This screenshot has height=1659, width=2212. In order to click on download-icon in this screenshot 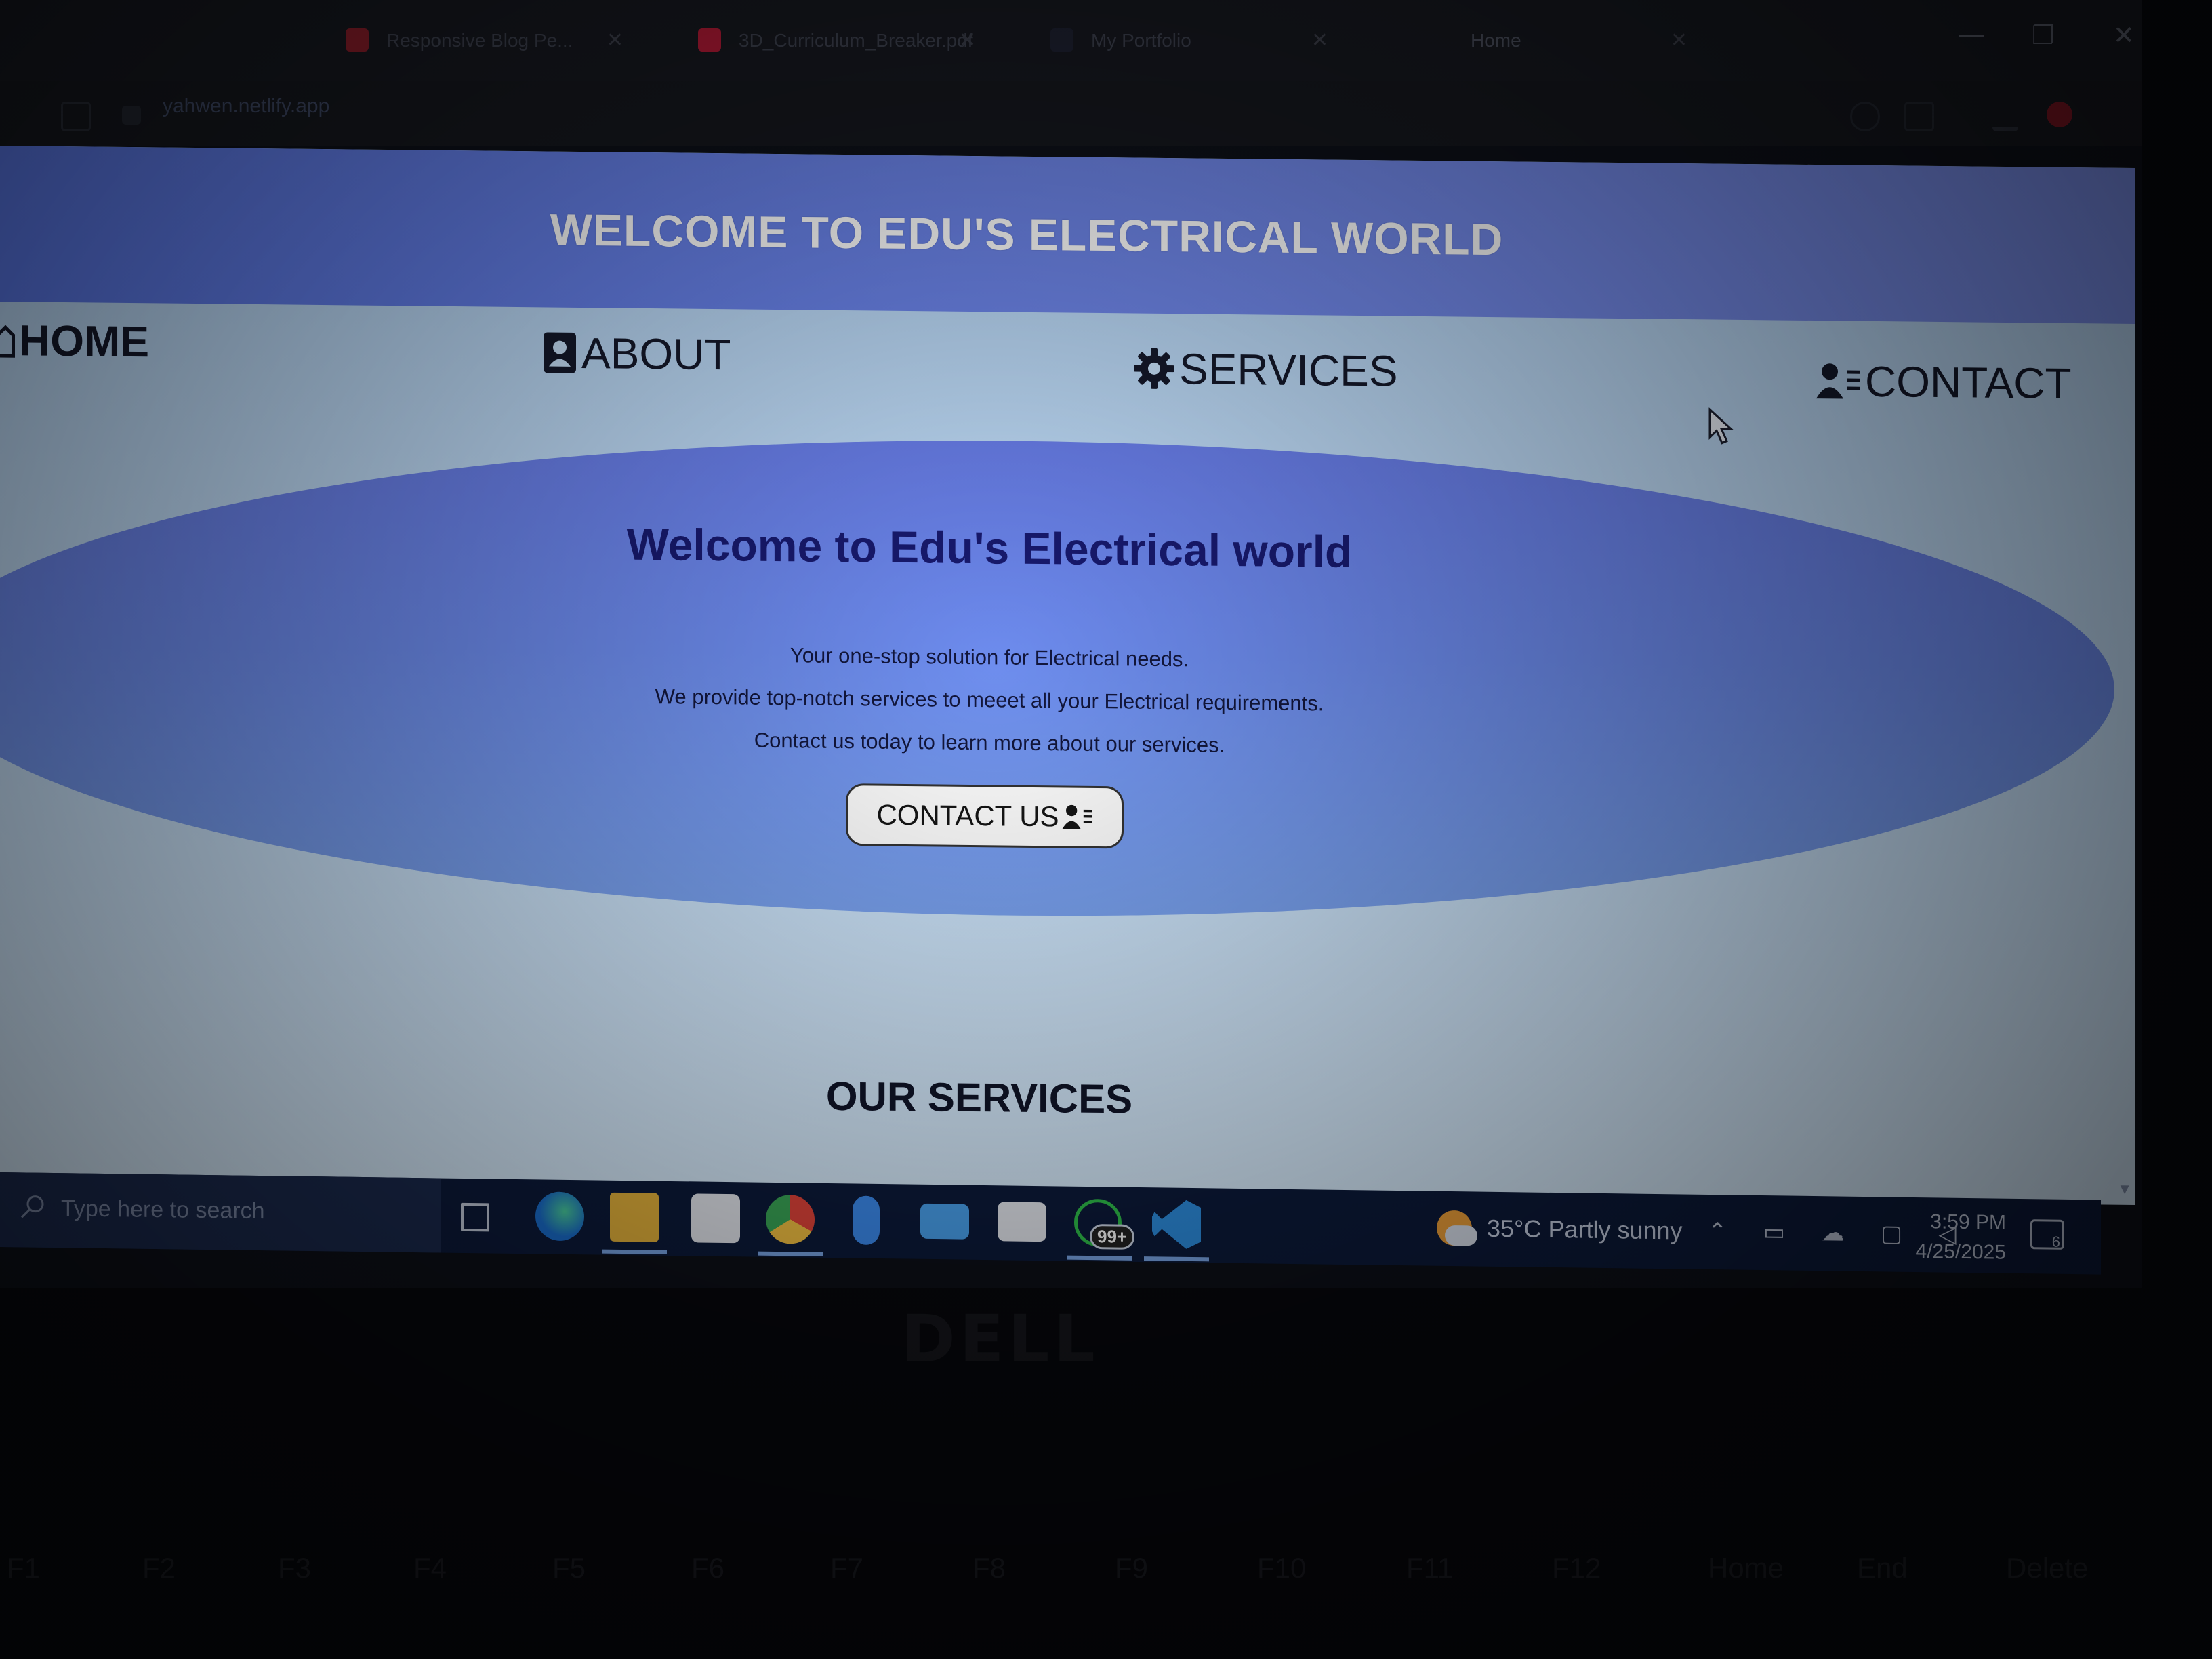, I will do `click(2005, 116)`.